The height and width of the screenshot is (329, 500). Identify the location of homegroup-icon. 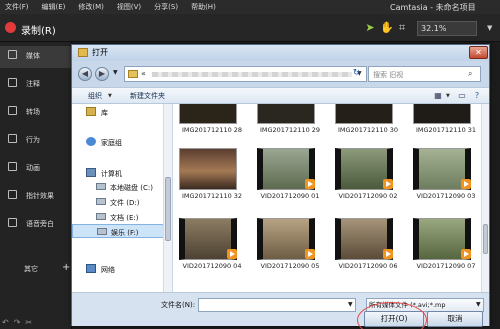
(91, 141).